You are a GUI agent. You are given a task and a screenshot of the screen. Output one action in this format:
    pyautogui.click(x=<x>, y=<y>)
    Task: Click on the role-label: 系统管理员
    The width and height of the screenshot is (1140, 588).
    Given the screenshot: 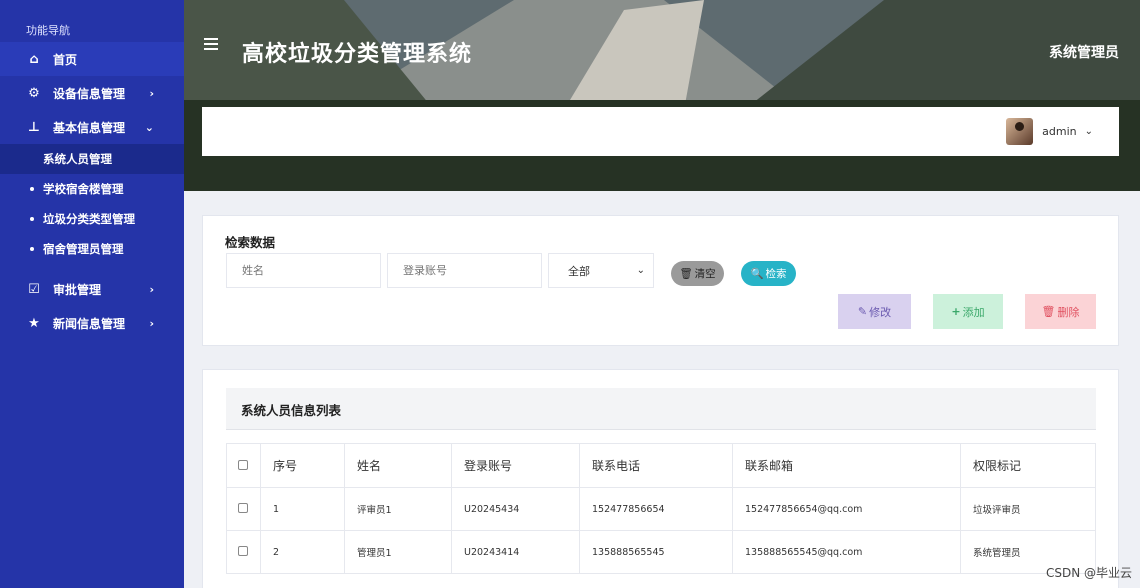 What is the action you would take?
    pyautogui.click(x=1084, y=53)
    